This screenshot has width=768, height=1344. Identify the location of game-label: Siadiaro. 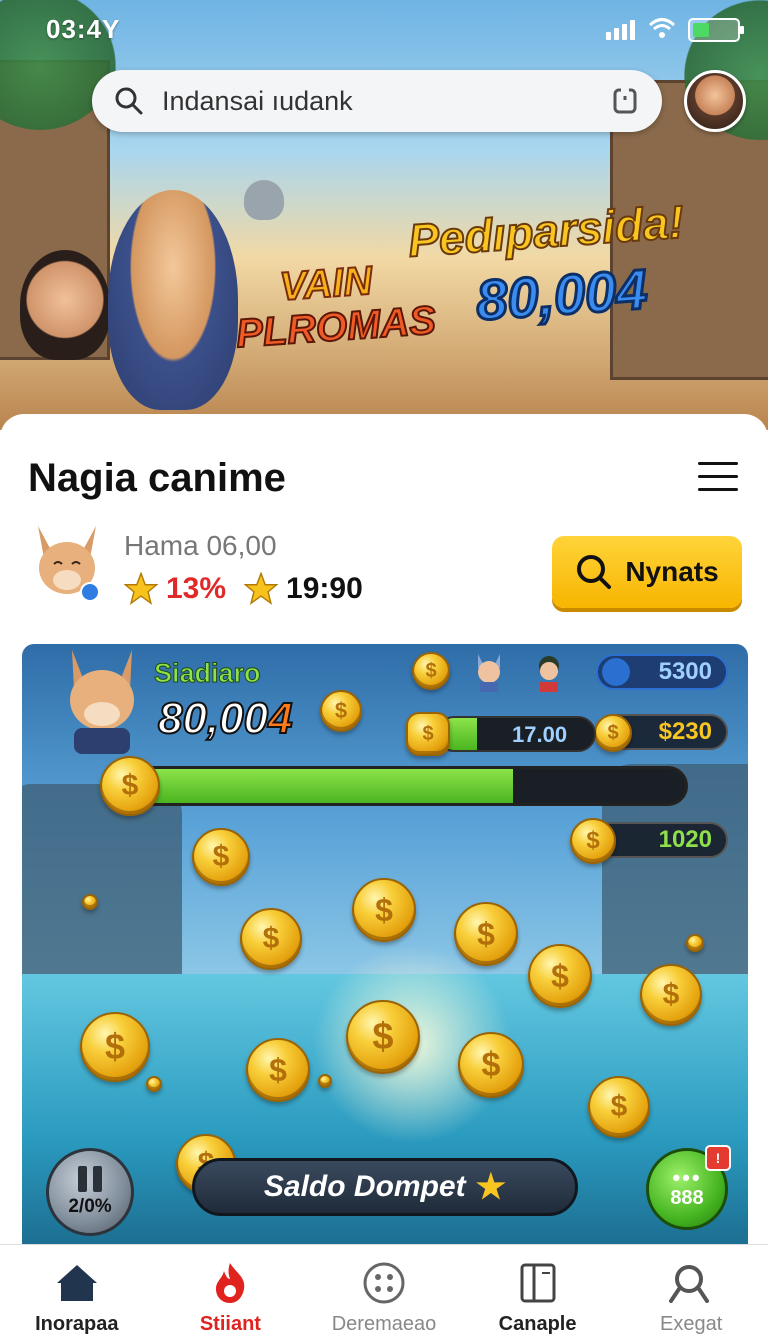
(208, 673).